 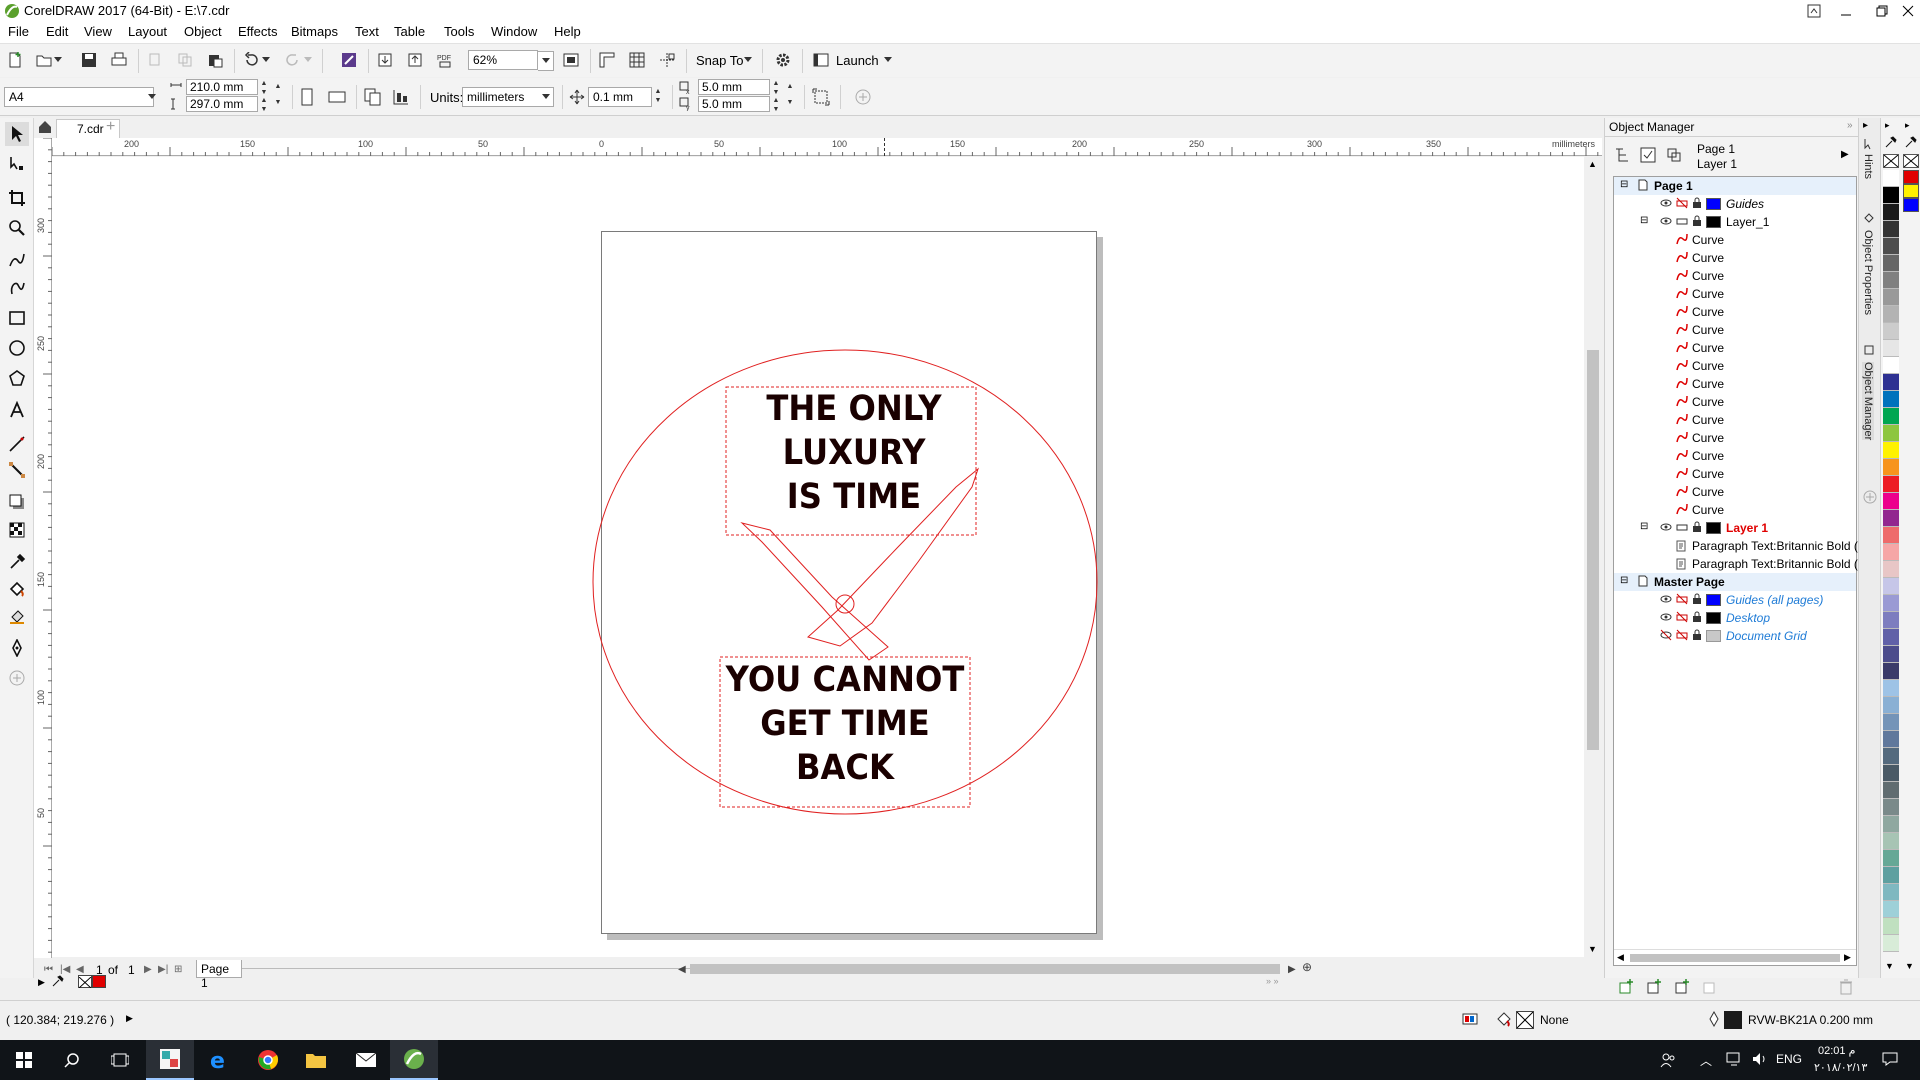 I want to click on add-tool-icon, so click(x=17, y=678).